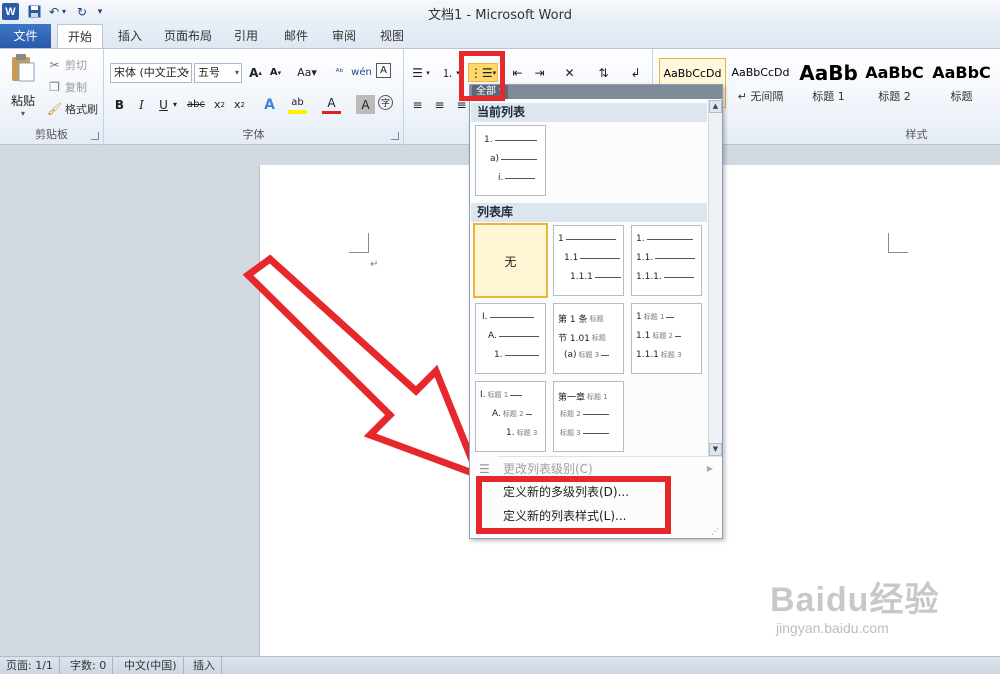 Image resolution: width=1000 pixels, height=674 pixels. Describe the element at coordinates (76, 65) in the screenshot. I see `cut-label: 剪切` at that location.